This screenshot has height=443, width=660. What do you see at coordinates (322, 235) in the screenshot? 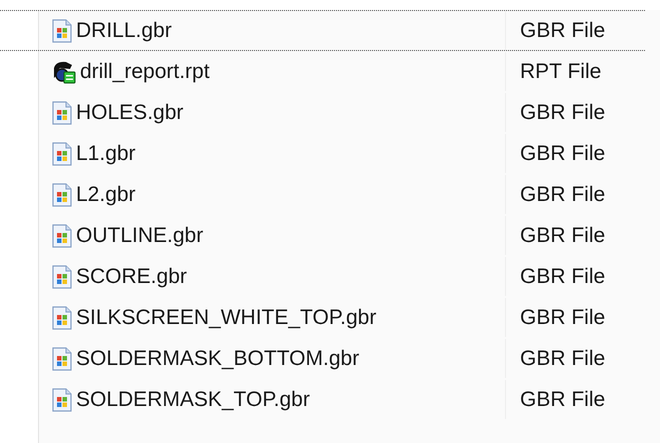
I see `file-row: OUTLINE.gbr GBR File` at bounding box center [322, 235].